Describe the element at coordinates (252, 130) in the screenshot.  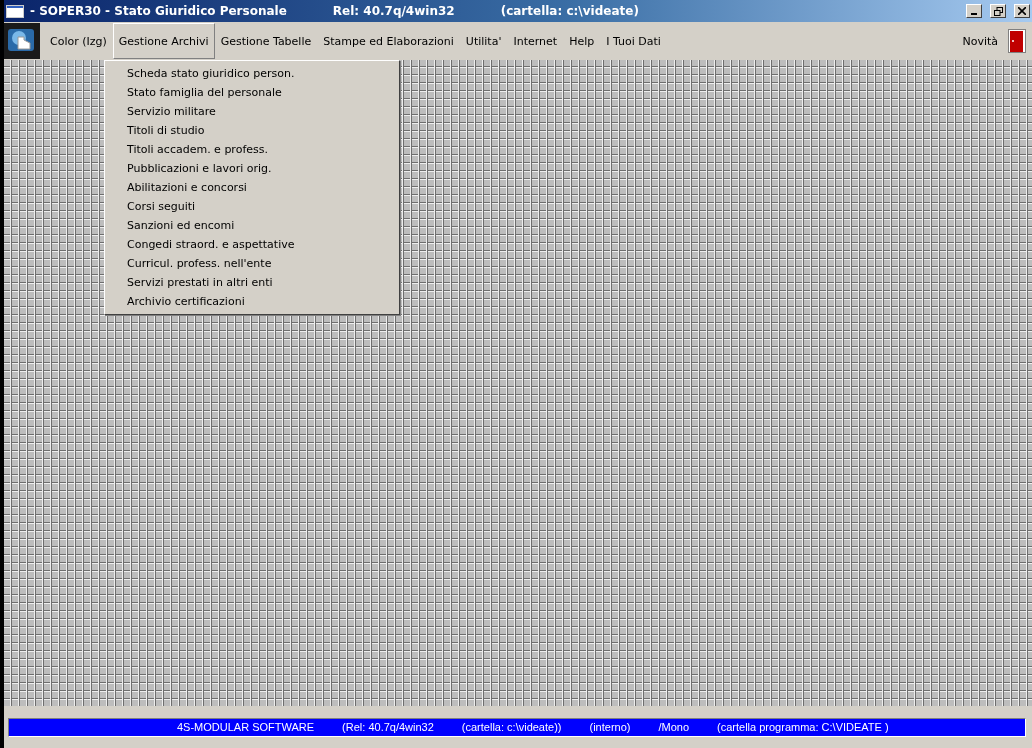
I see `dropdown-item: Titoli di studio` at that location.